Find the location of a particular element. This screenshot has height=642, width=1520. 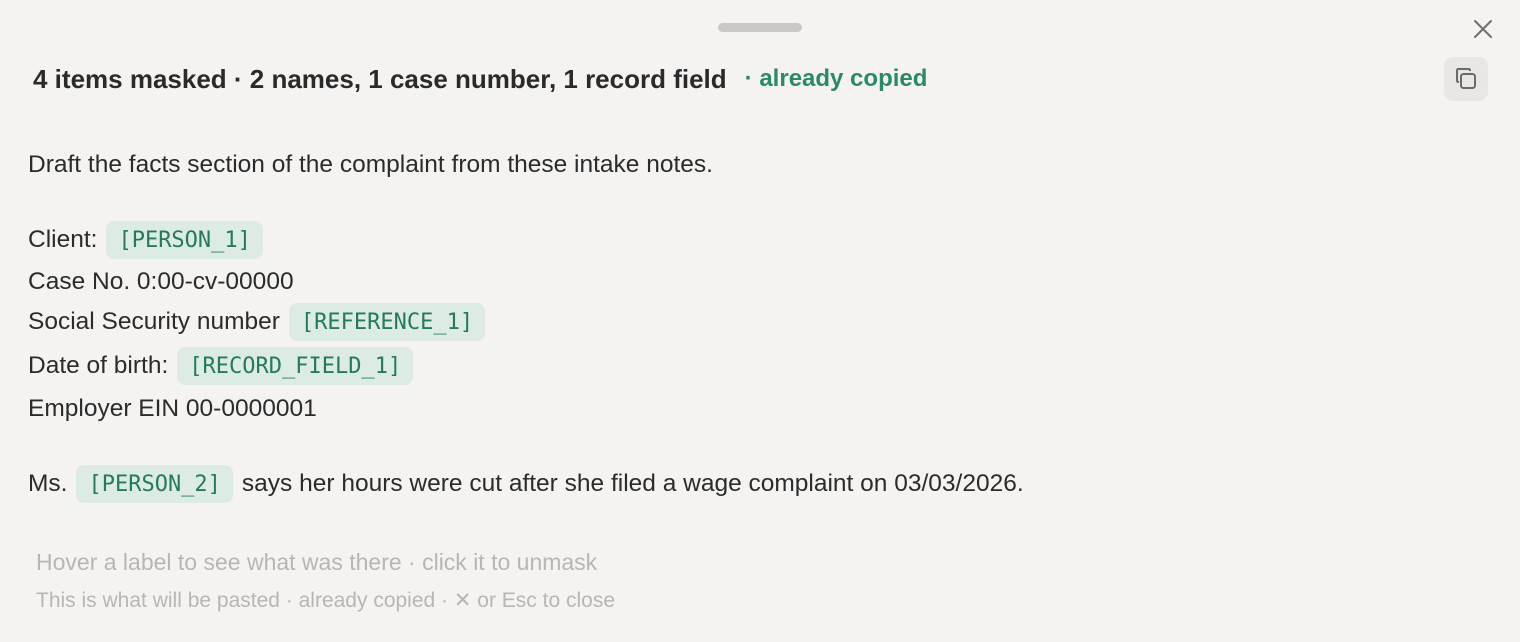

mask-chip-reference-1: [REFERENCE_1] is located at coordinates (387, 322).